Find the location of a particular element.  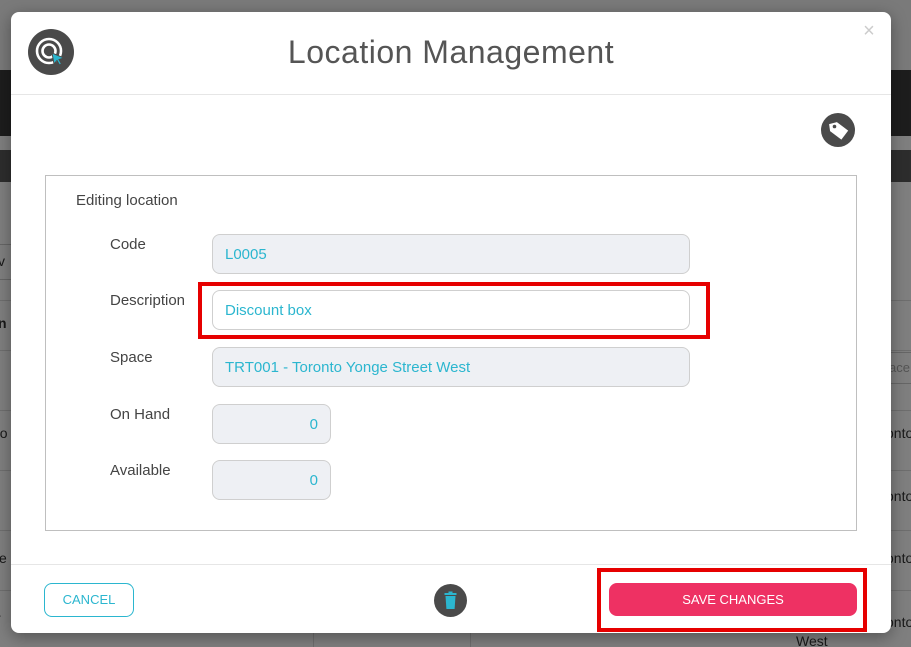

description-label: Description is located at coordinates (148, 300).